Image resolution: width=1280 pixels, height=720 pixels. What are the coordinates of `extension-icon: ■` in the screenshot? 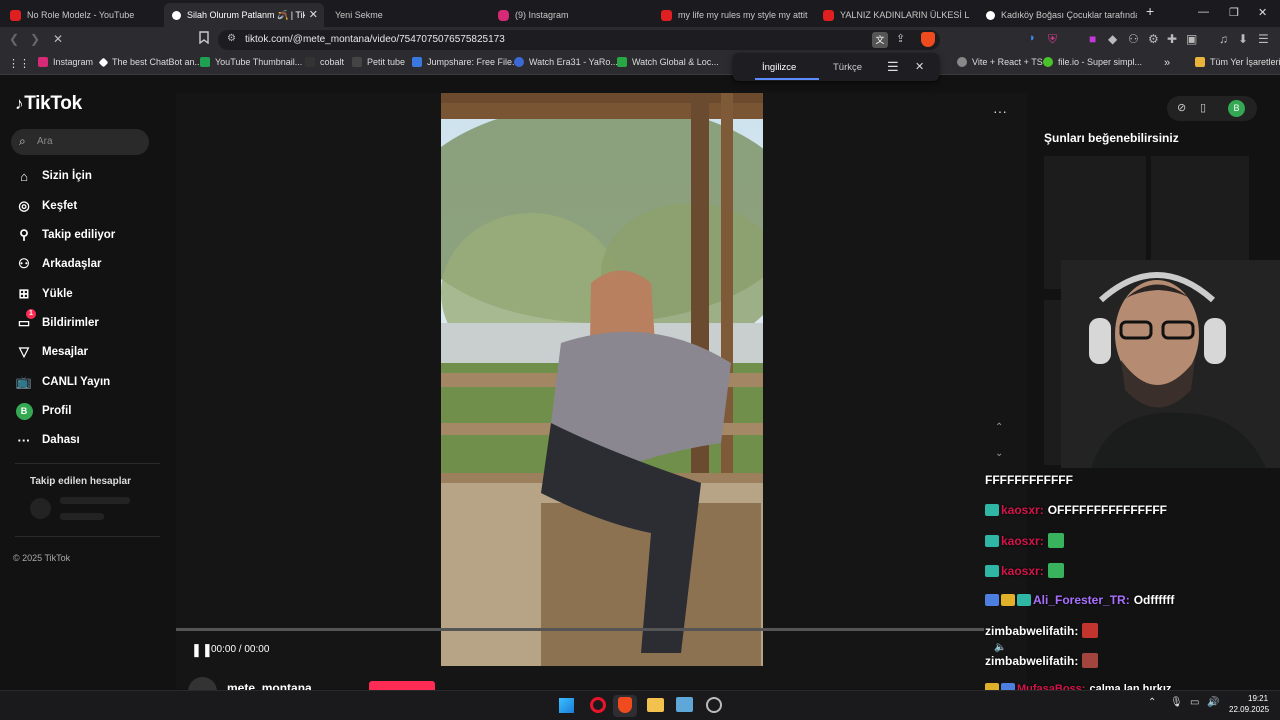 It's located at (1092, 39).